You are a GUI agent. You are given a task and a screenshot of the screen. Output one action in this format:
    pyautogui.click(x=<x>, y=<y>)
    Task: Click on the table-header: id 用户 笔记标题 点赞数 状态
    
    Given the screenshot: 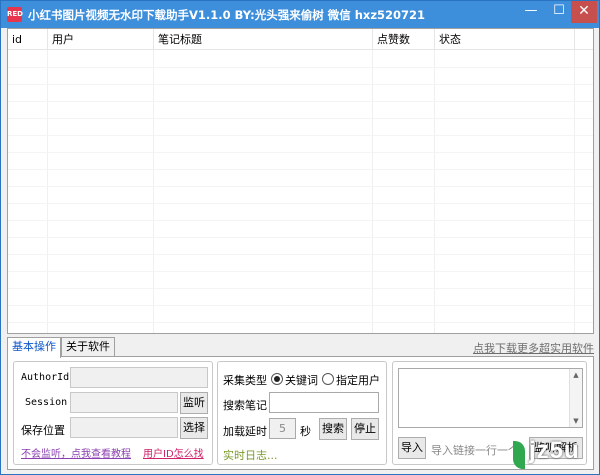 What is the action you would take?
    pyautogui.click(x=300, y=39)
    